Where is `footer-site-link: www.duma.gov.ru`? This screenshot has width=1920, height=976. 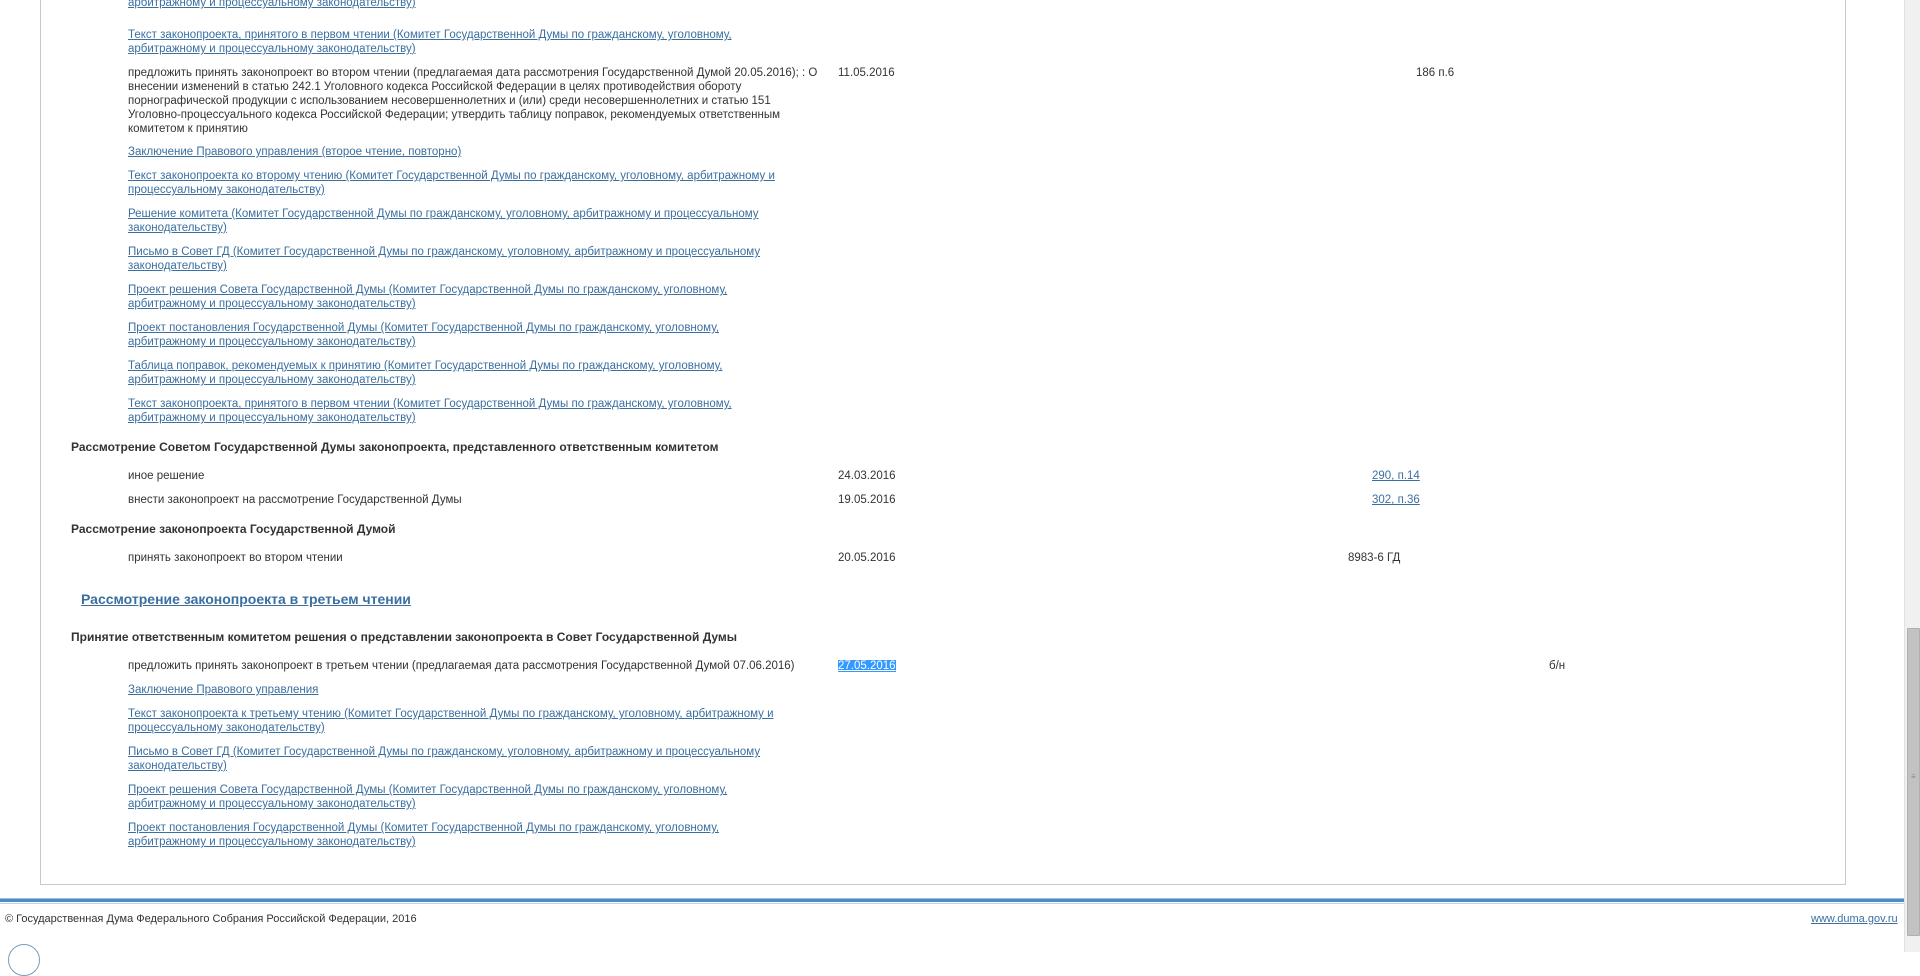
footer-site-link: www.duma.gov.ru is located at coordinates (1854, 919).